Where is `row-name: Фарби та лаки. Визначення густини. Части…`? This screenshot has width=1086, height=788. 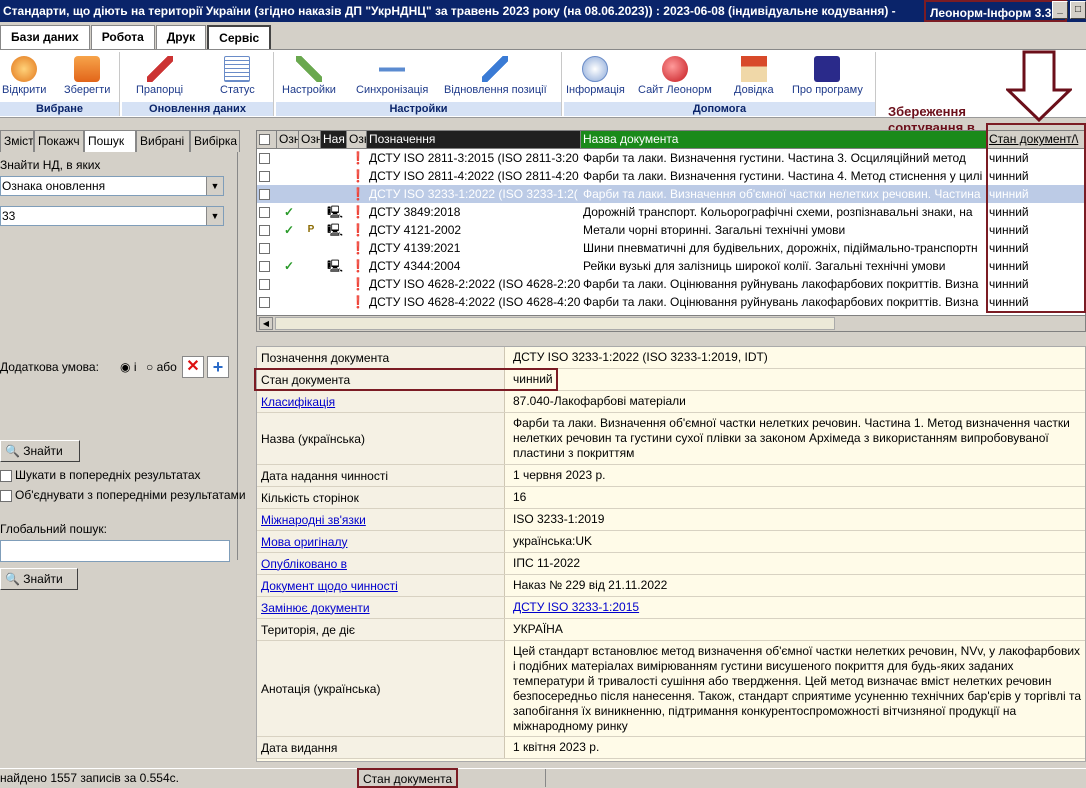 row-name: Фарби та лаки. Визначення густини. Части… is located at coordinates (783, 176).